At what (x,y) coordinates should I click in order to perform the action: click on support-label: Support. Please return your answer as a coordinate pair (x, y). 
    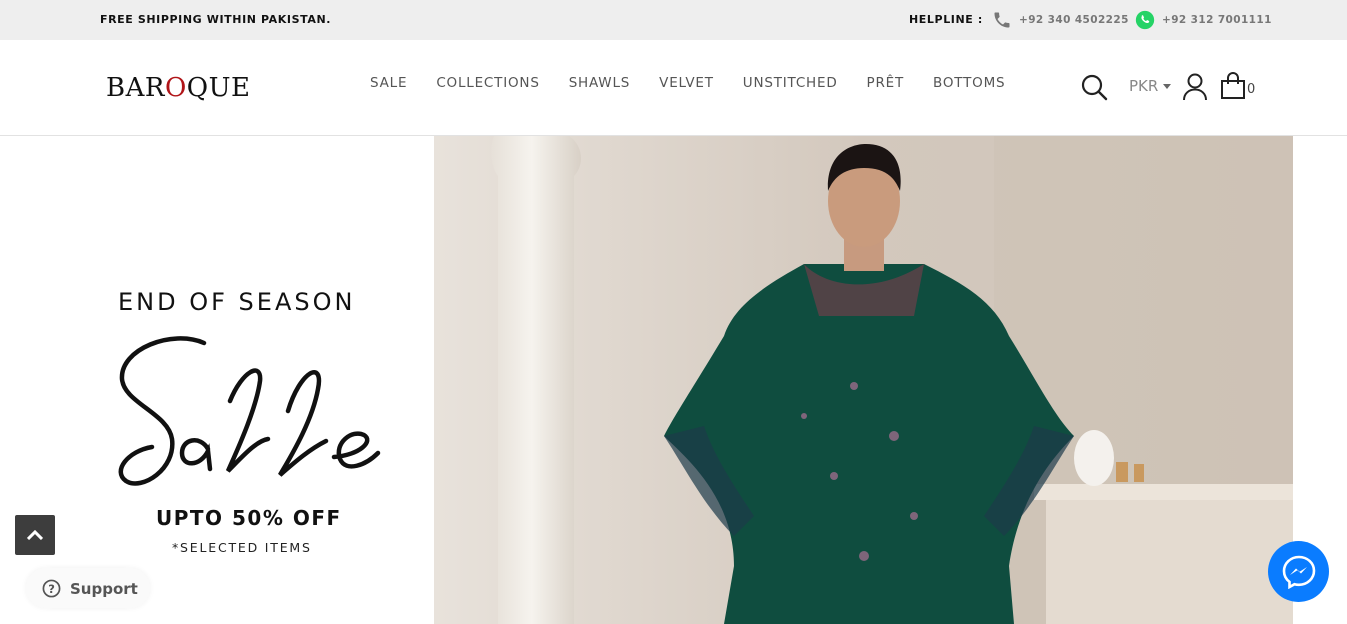
    Looking at the image, I should click on (104, 589).